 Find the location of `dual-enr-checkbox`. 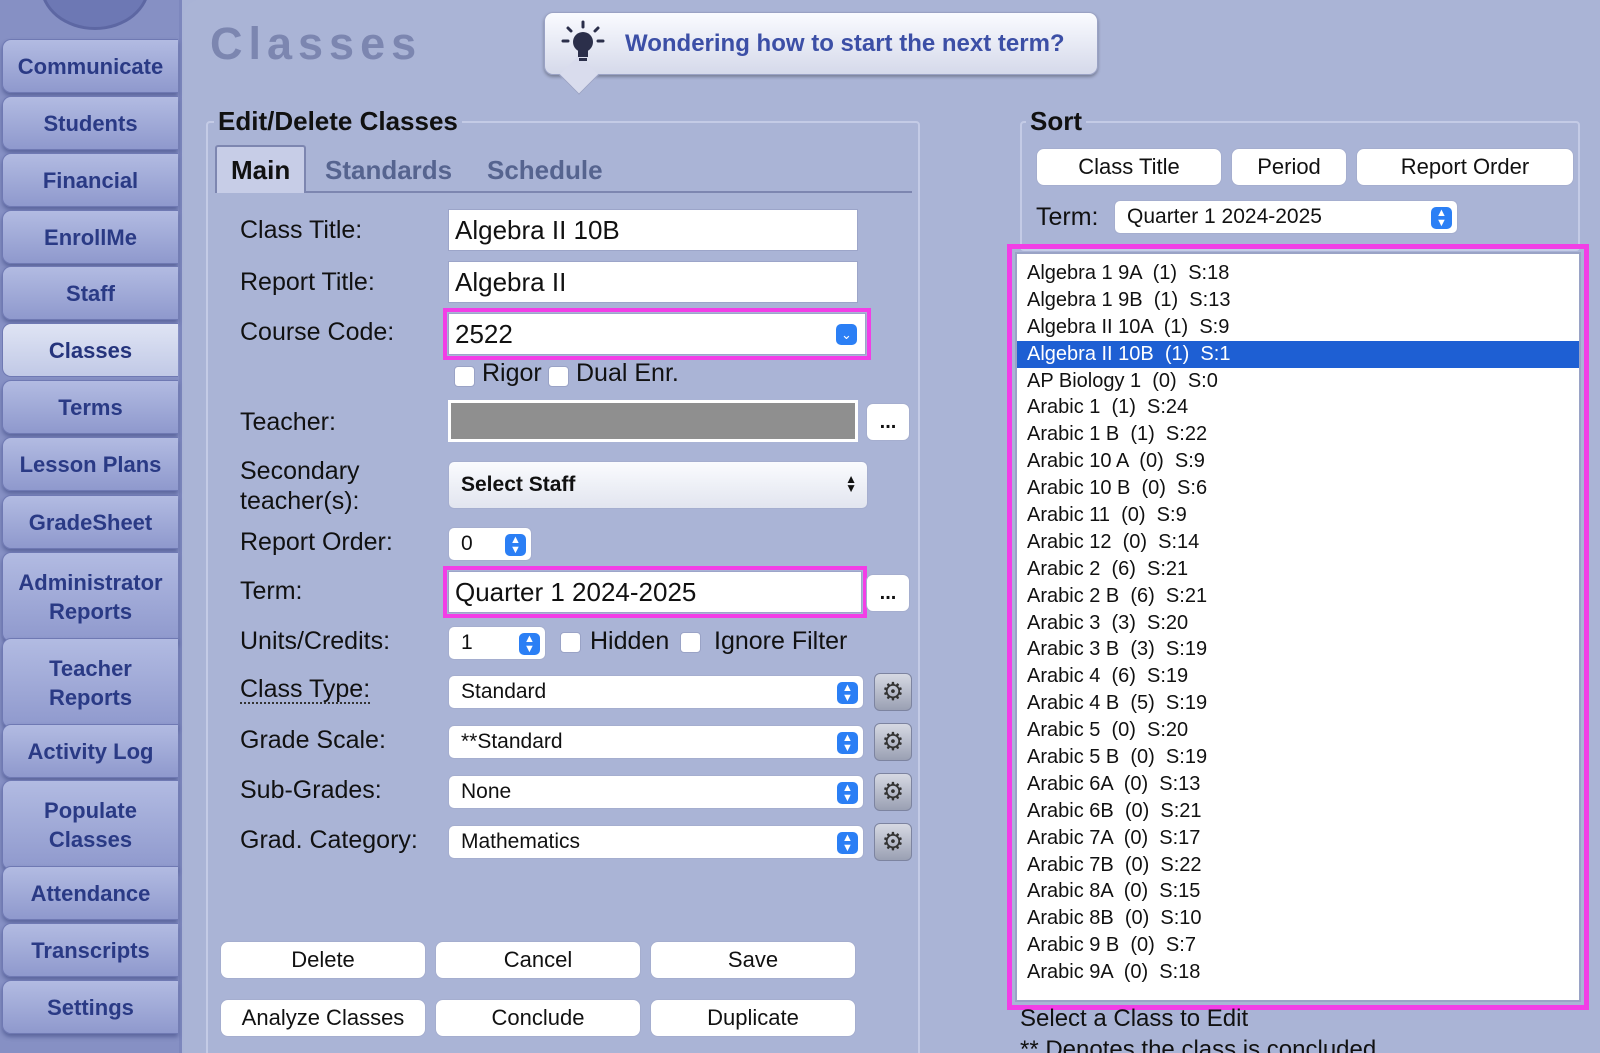

dual-enr-checkbox is located at coordinates (558, 376).